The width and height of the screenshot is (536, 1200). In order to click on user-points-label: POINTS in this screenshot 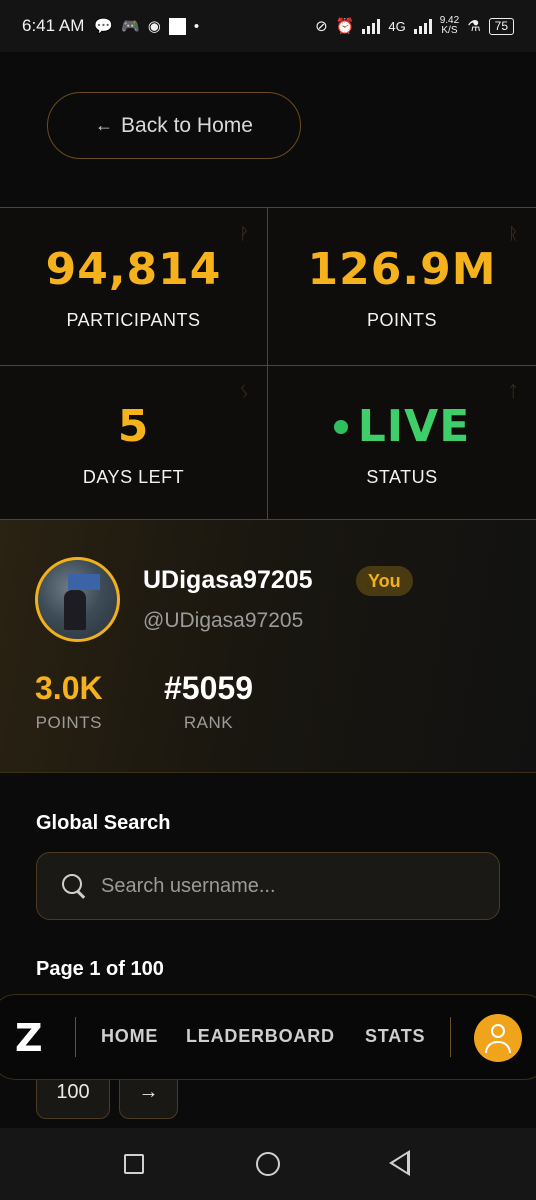, I will do `click(68, 722)`.